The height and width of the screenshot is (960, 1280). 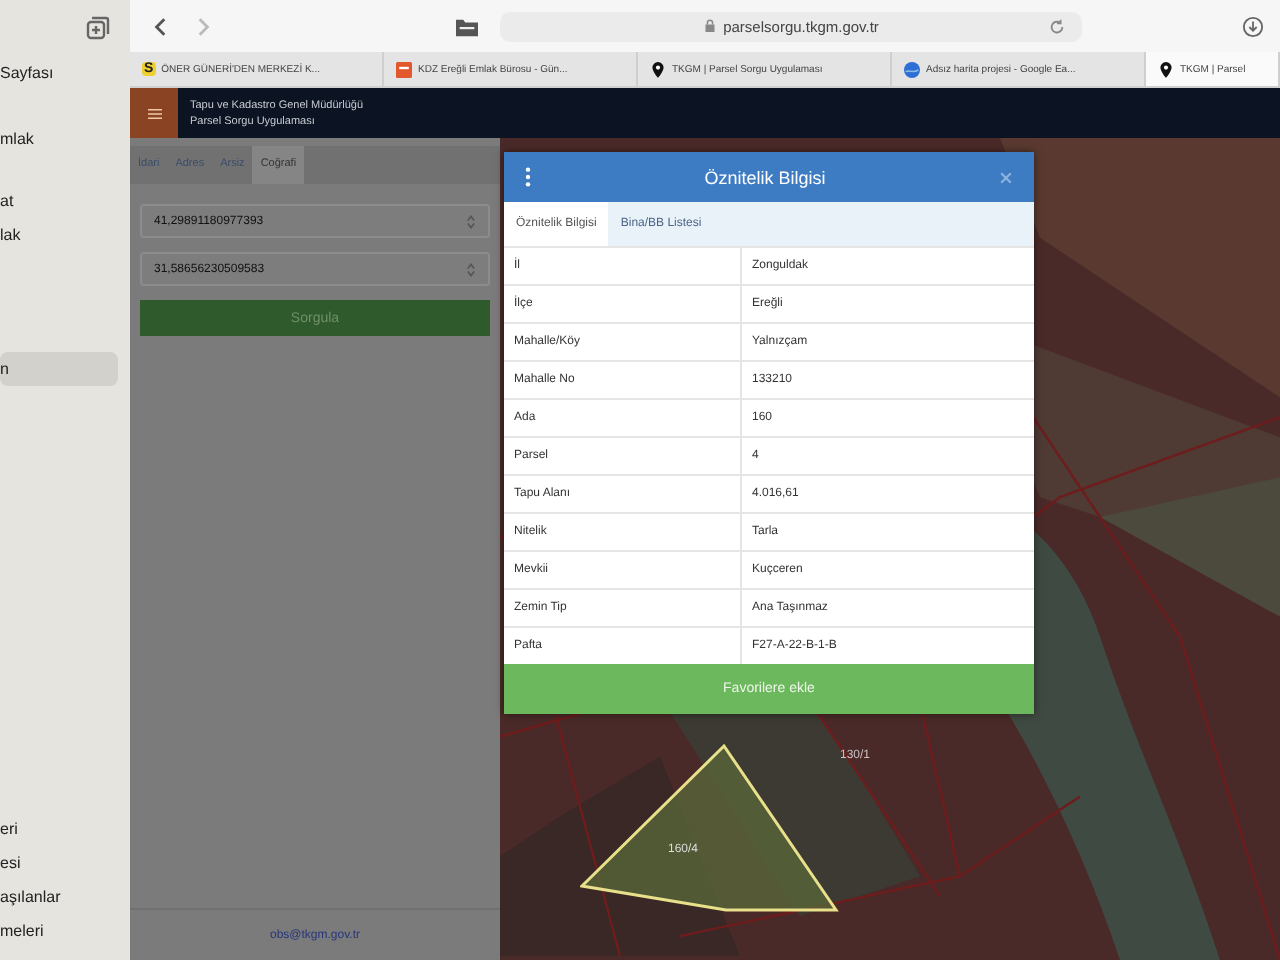 What do you see at coordinates (528, 177) in the screenshot?
I see `more-icon` at bounding box center [528, 177].